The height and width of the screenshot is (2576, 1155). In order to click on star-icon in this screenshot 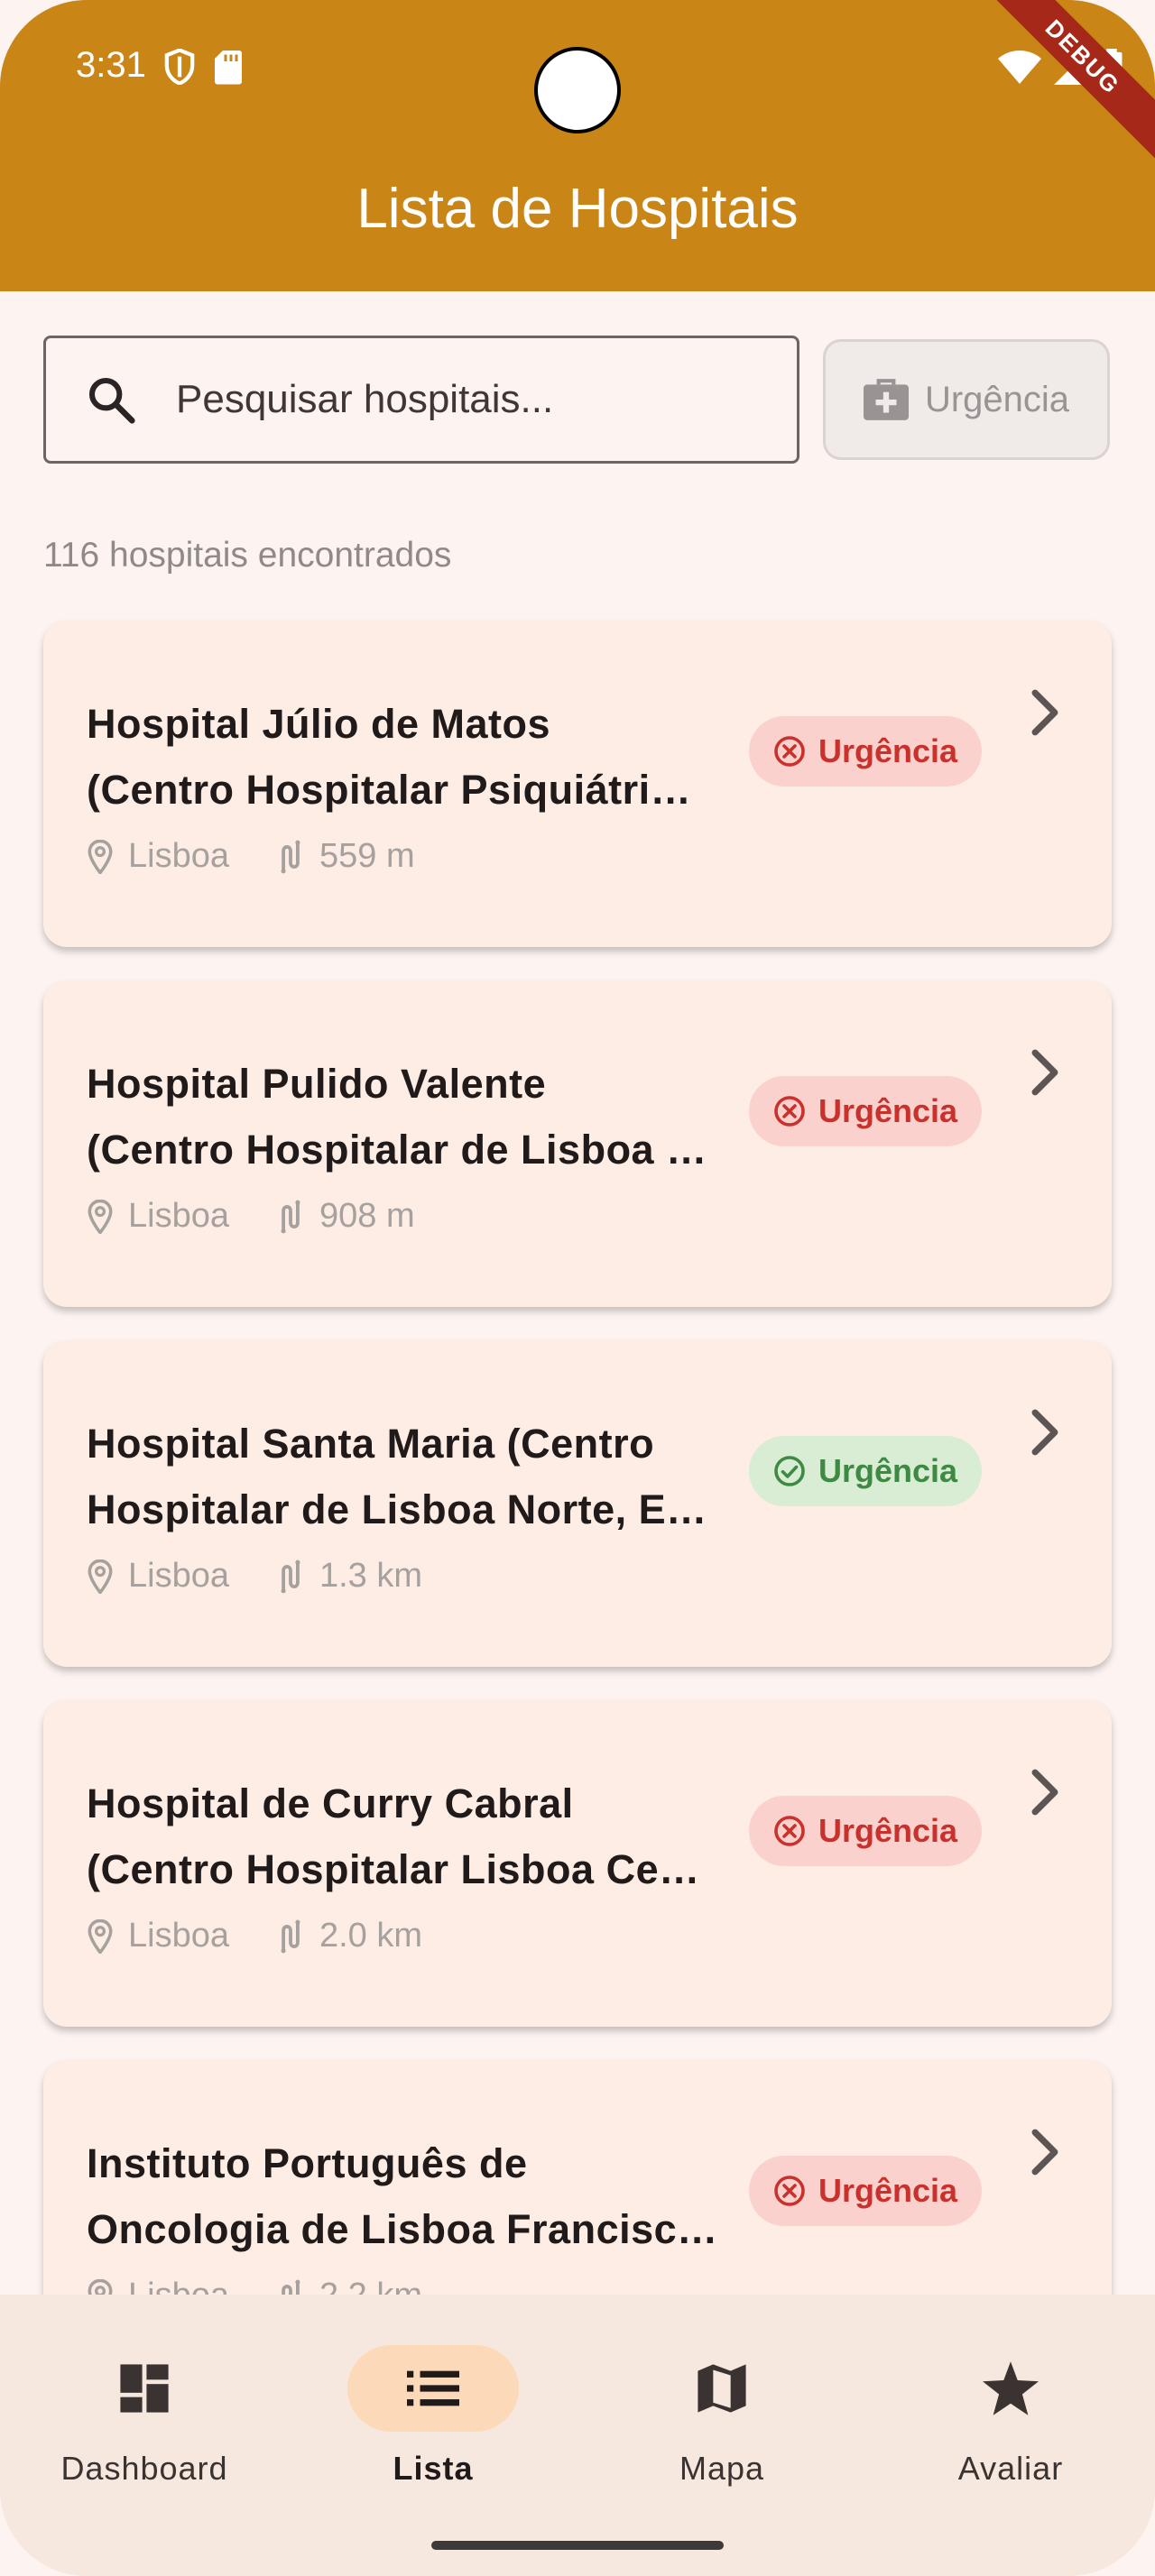, I will do `click(1011, 2388)`.